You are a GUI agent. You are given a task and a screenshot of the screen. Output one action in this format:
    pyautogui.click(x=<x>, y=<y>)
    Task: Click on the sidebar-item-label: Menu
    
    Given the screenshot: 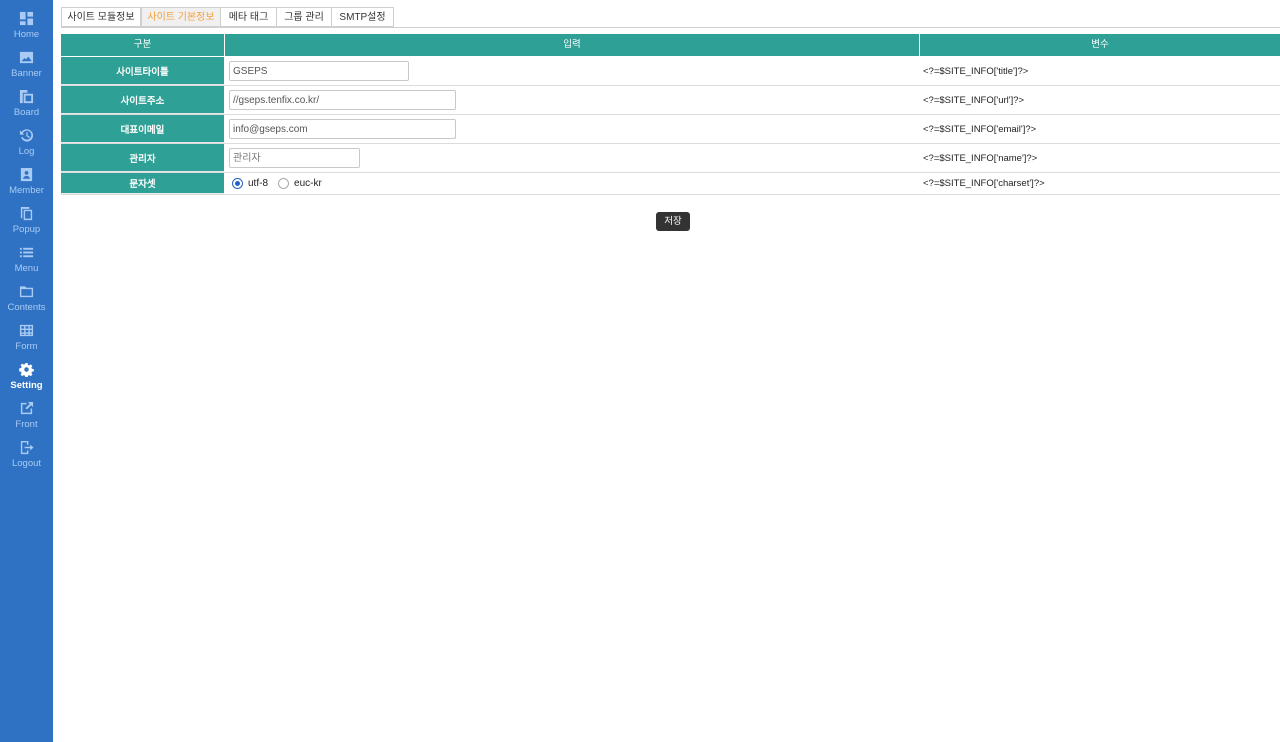 What is the action you would take?
    pyautogui.click(x=26, y=268)
    